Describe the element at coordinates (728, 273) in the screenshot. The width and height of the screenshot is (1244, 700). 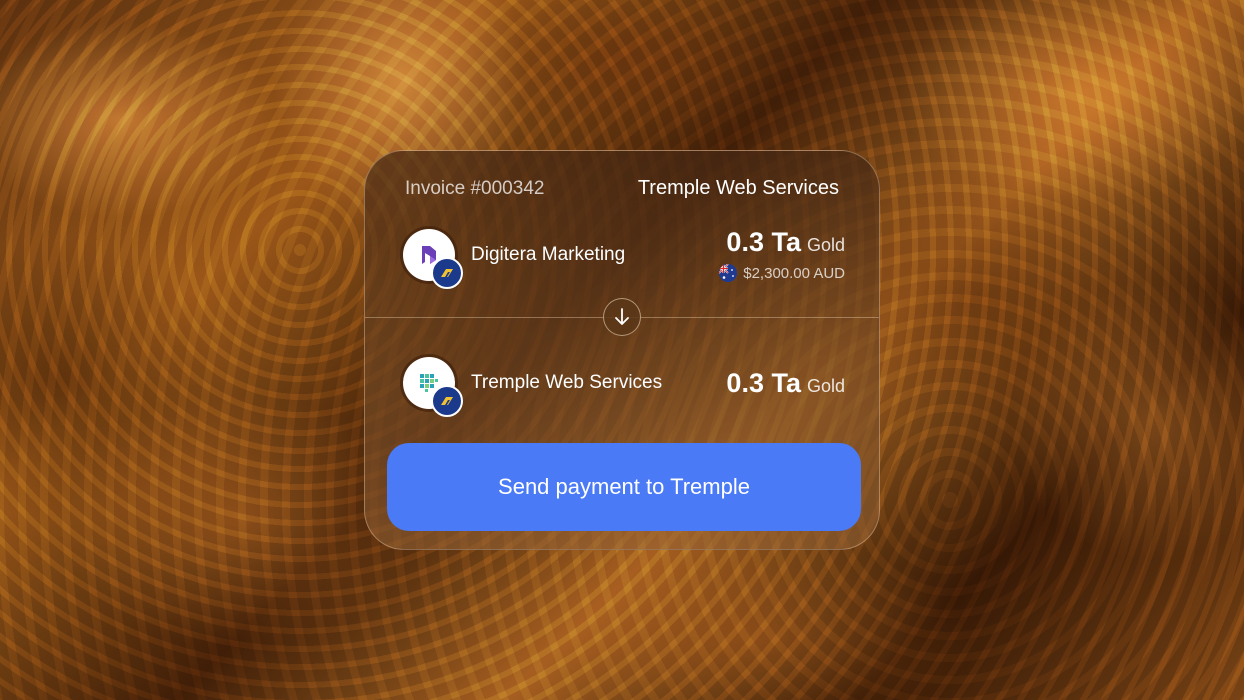
I see `australia-flag-icon` at that location.